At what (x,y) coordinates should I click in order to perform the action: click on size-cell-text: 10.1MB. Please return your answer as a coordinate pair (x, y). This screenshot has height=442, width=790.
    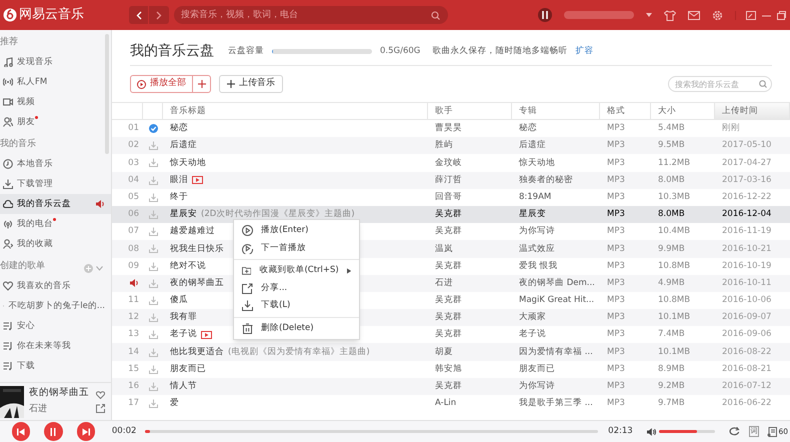
    Looking at the image, I should click on (674, 352).